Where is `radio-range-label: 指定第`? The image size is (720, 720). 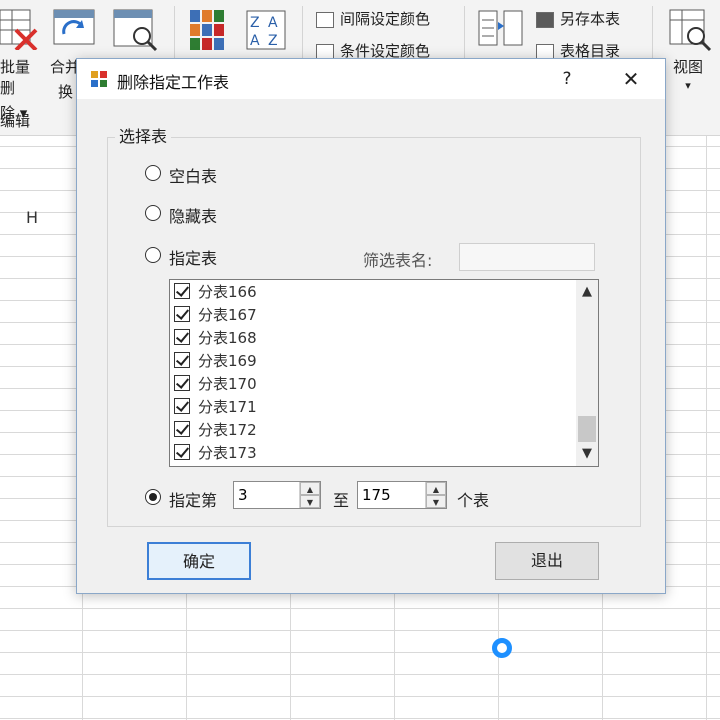 radio-range-label: 指定第 is located at coordinates (193, 499).